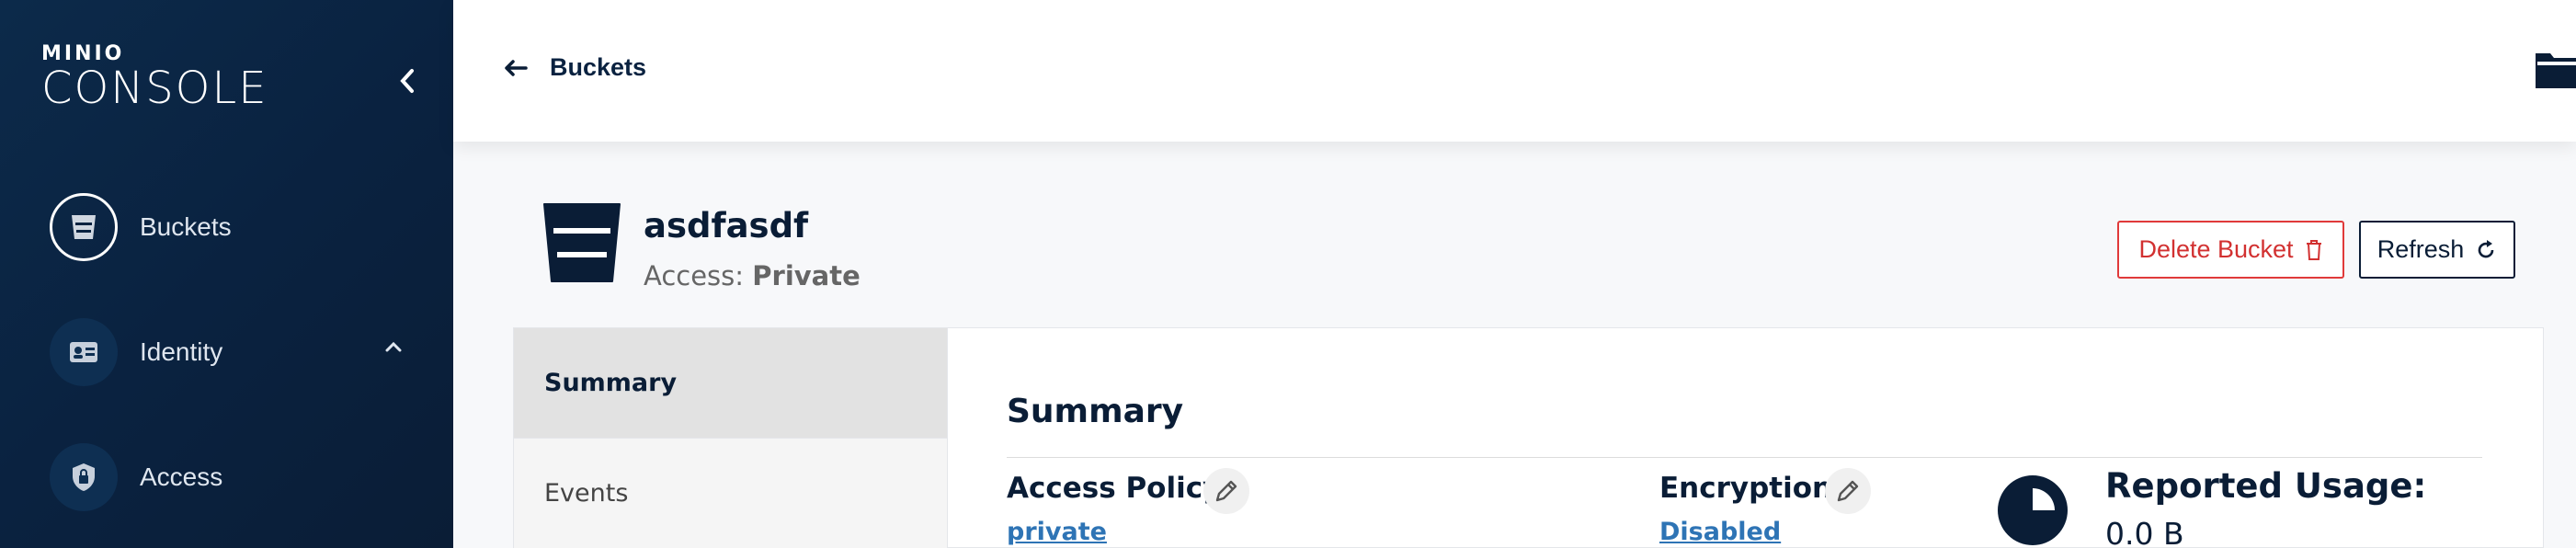  I want to click on refresh-label: Refresh, so click(2421, 249).